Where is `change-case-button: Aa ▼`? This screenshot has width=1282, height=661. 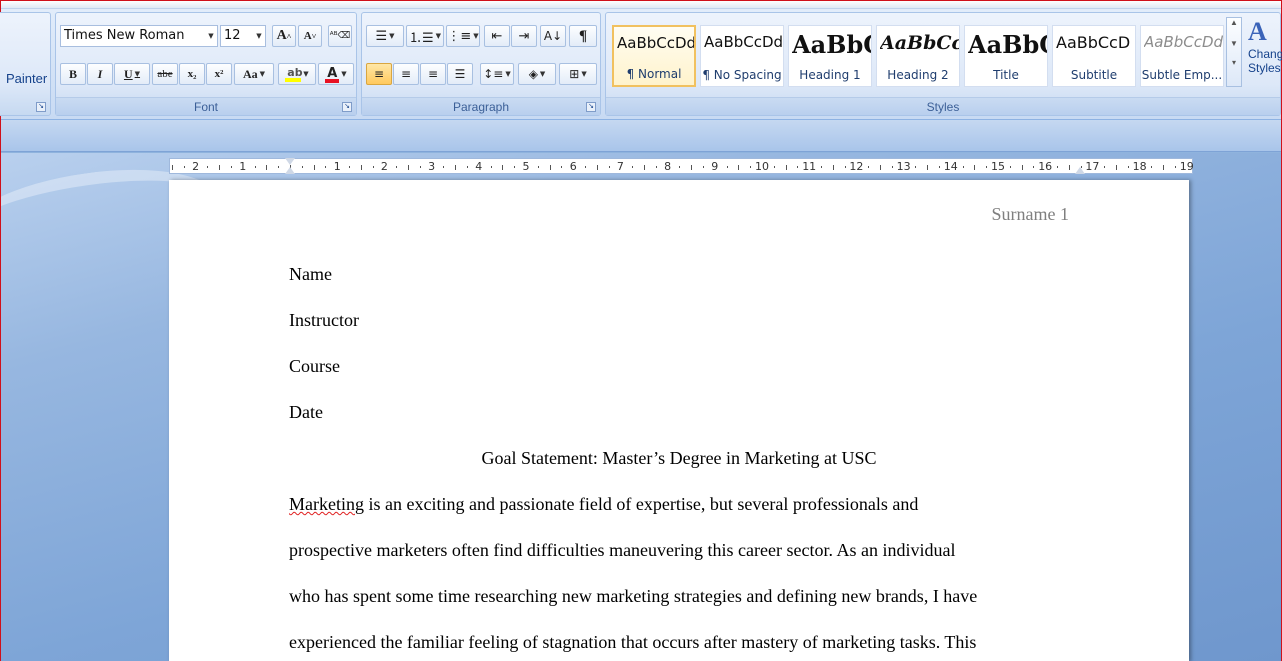
change-case-button: Aa ▼ is located at coordinates (254, 74).